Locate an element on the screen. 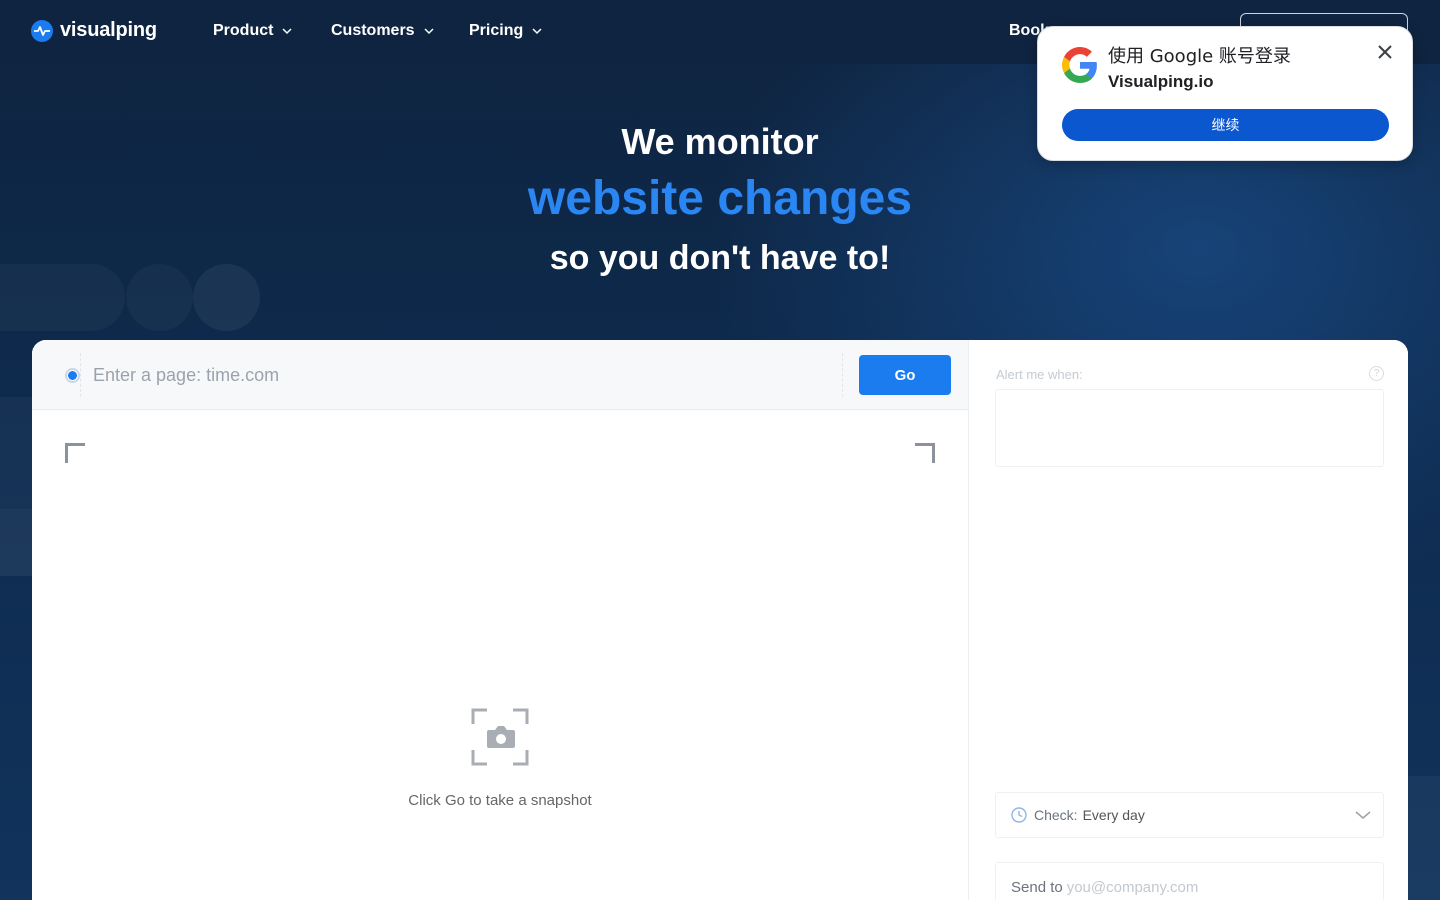 This screenshot has height=900, width=1440. check-frequency-select: Check: Every day is located at coordinates (1189, 815).